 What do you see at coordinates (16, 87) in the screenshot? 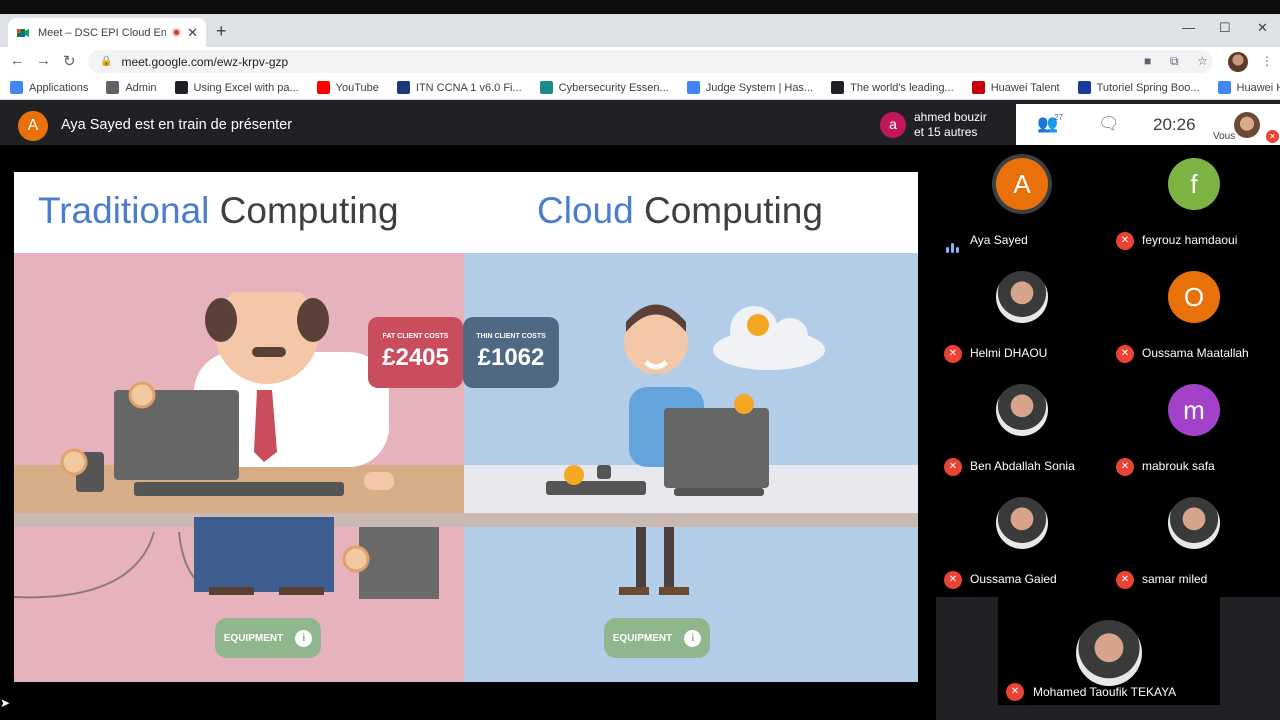
I see `apps-grid-icon` at bounding box center [16, 87].